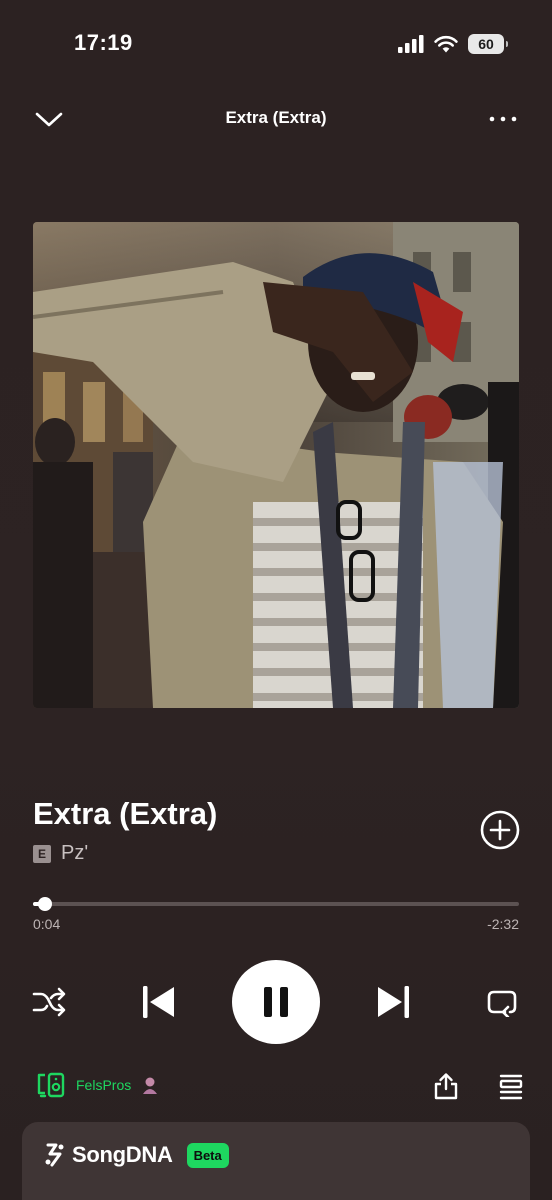 This screenshot has height=1200, width=552. Describe the element at coordinates (42, 853) in the screenshot. I see `explicit-badge: E` at that location.